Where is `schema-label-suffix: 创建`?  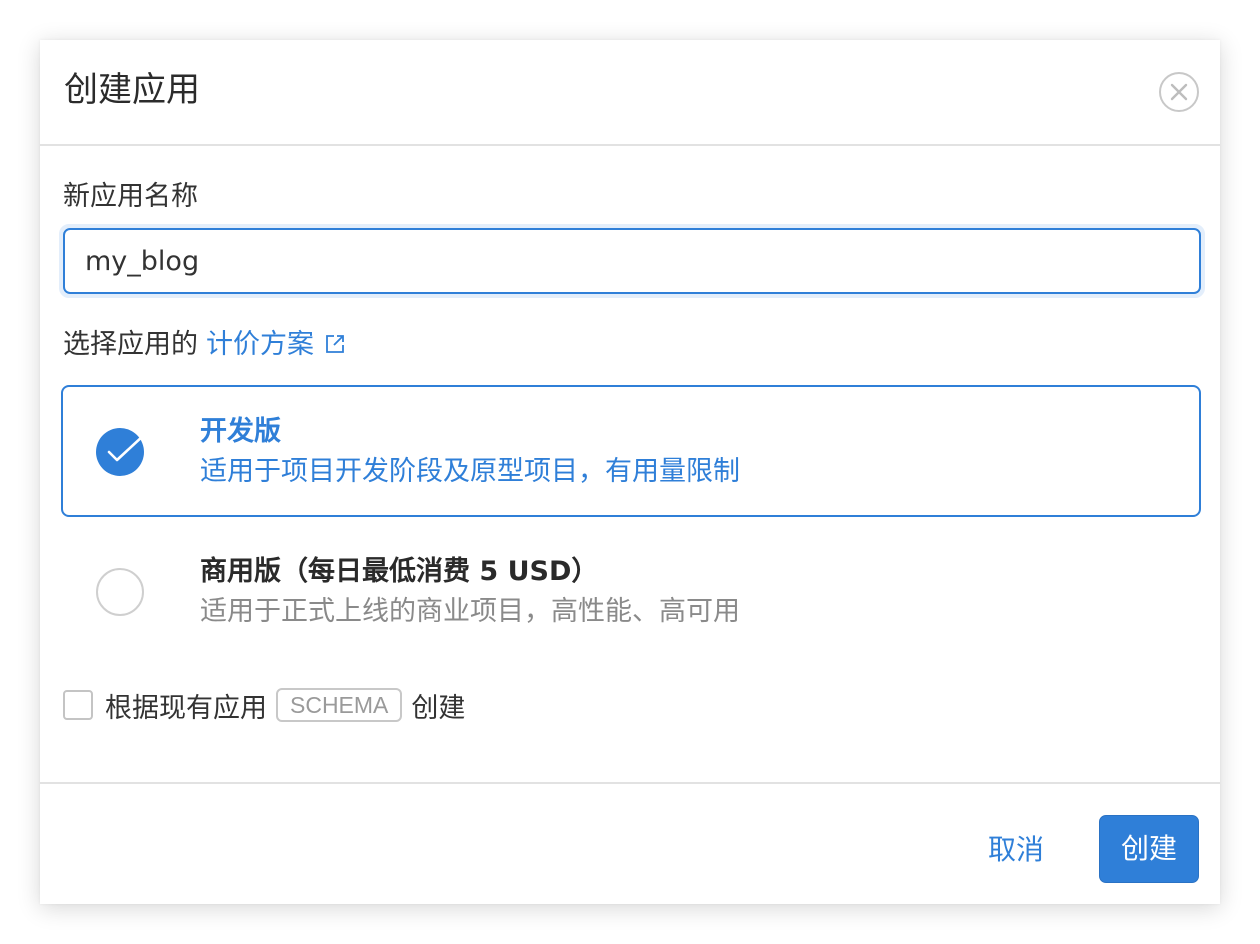 schema-label-suffix: 创建 is located at coordinates (438, 708).